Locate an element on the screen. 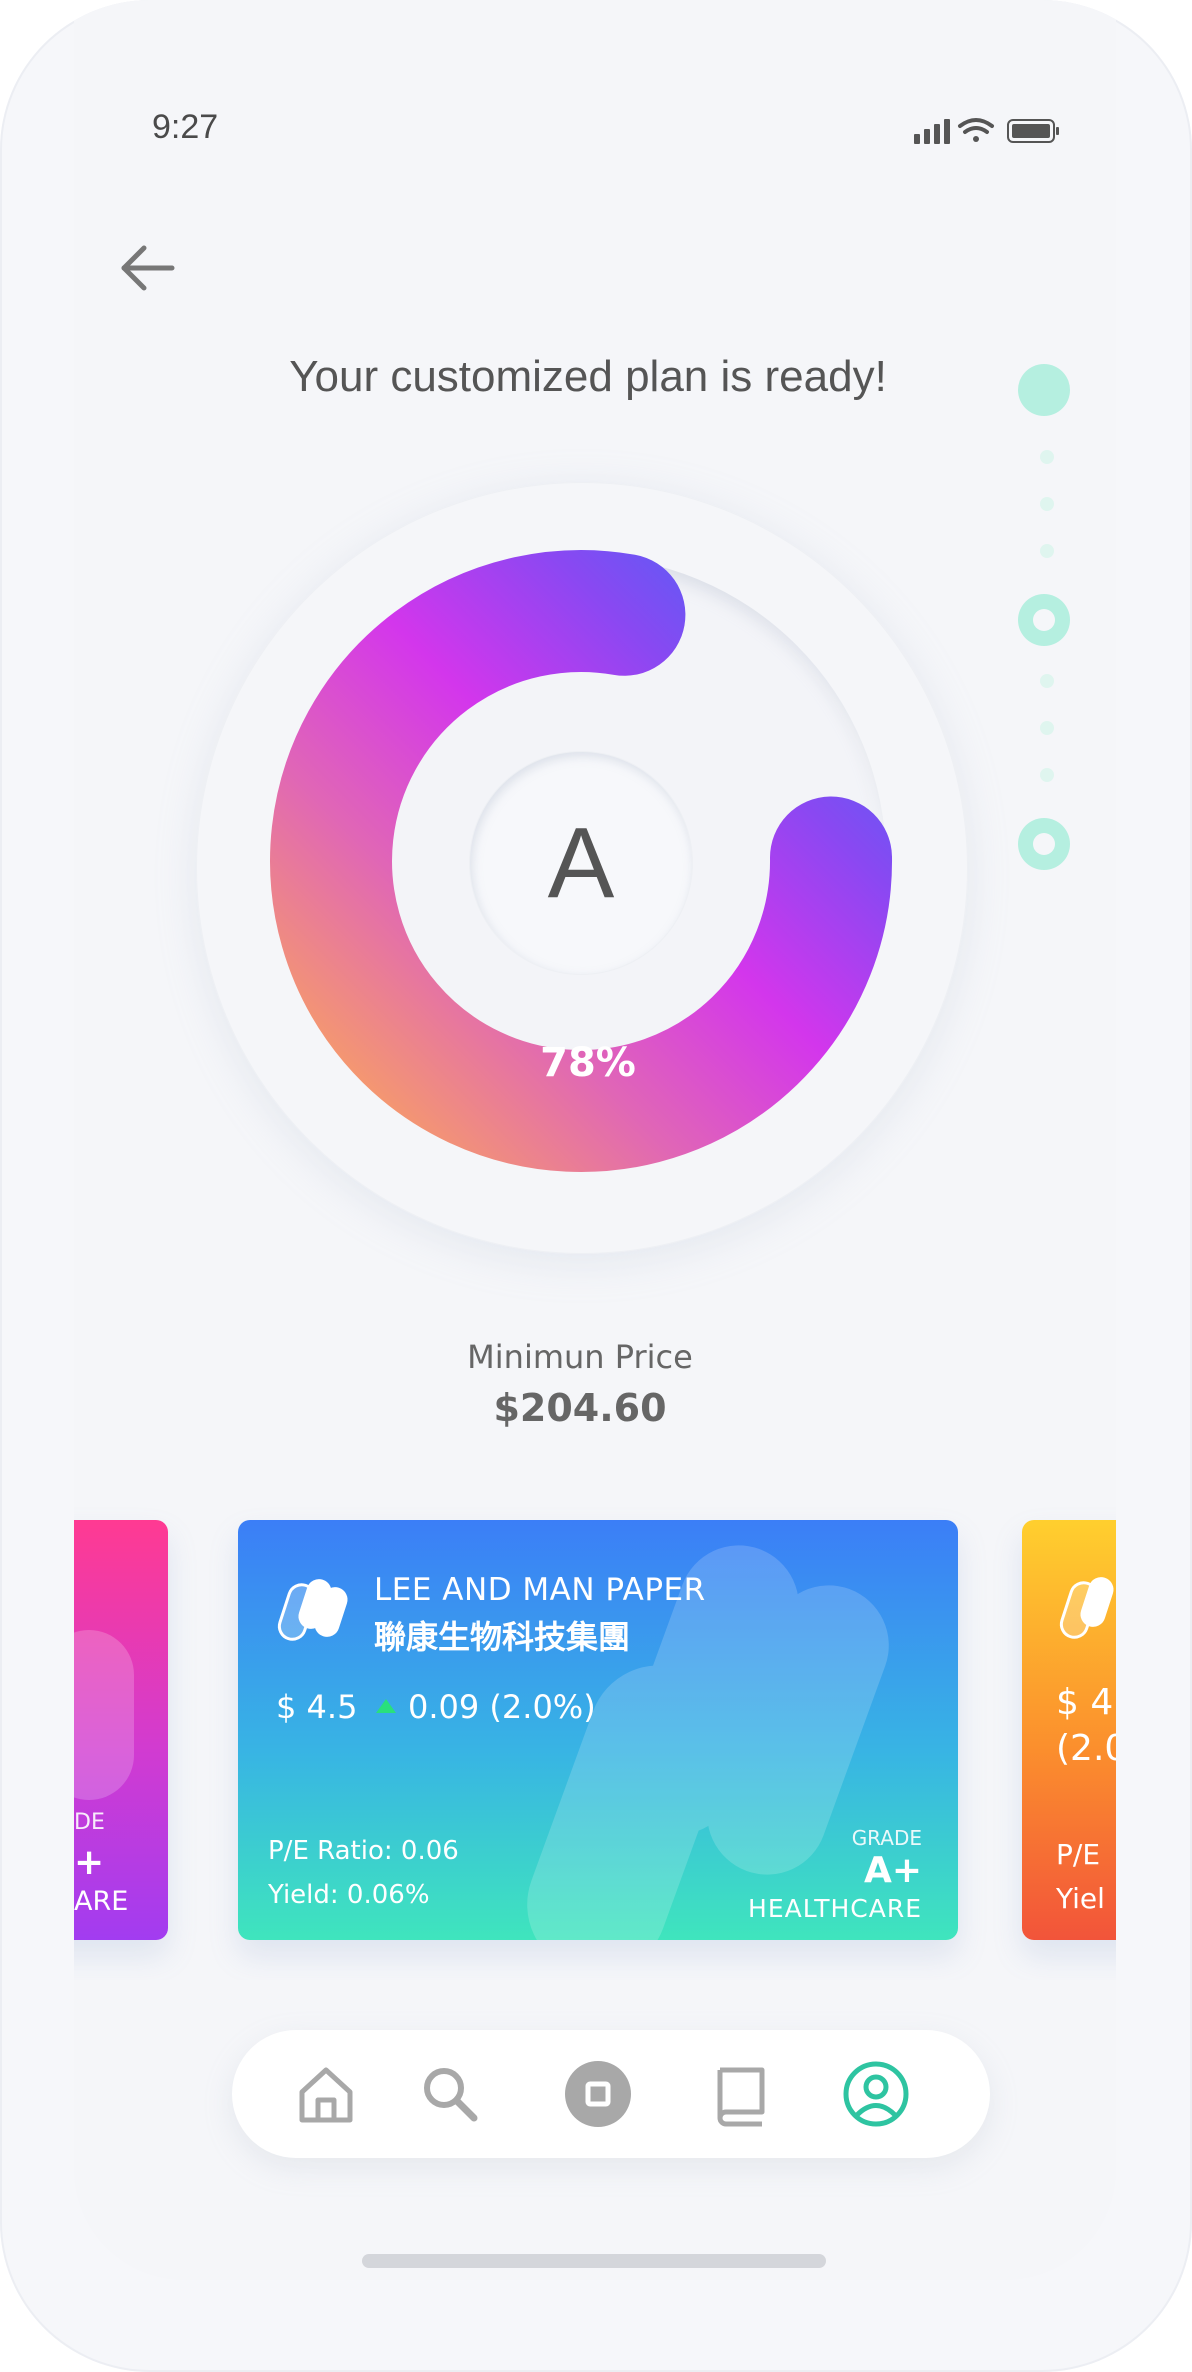 The image size is (1192, 2372). stock-card-next: $ 4 (2.0 P/E Yiel is located at coordinates (1069, 1730).